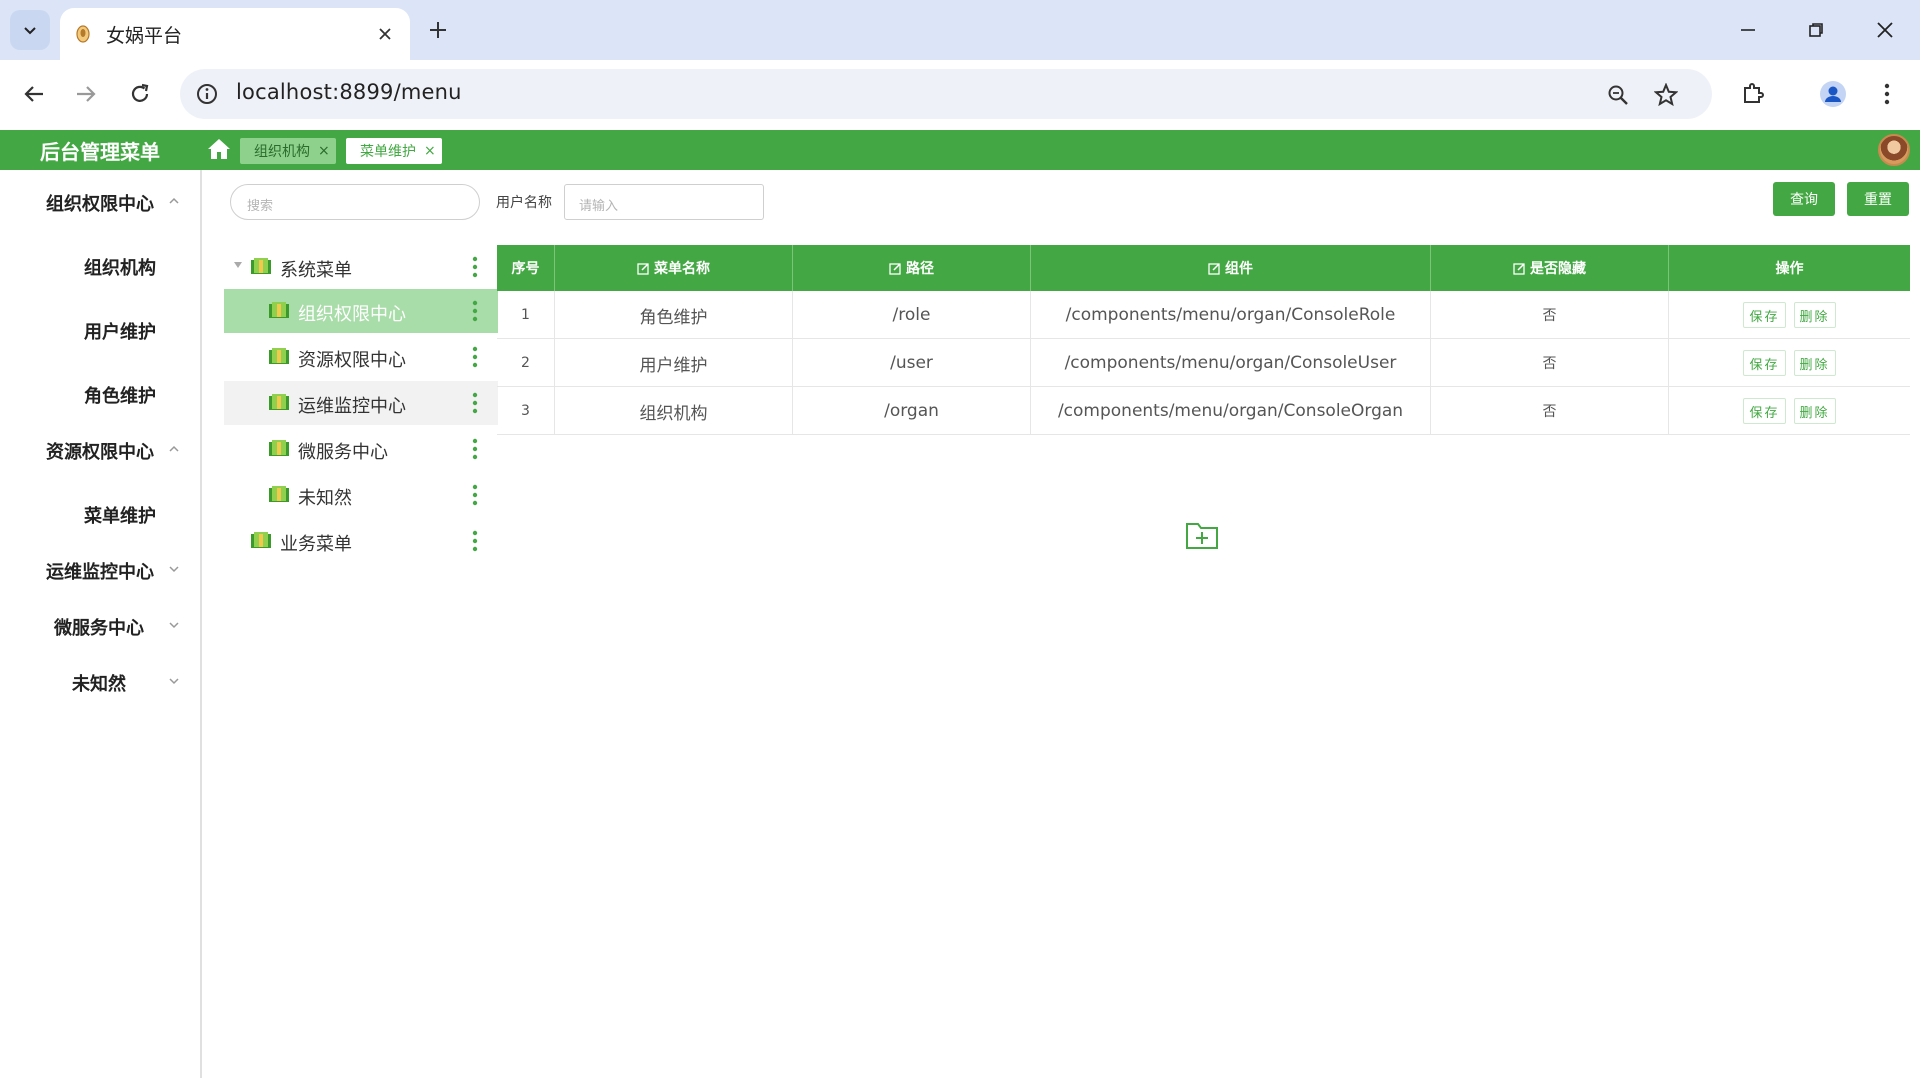 The image size is (1920, 1078). I want to click on site-info-icon, so click(207, 94).